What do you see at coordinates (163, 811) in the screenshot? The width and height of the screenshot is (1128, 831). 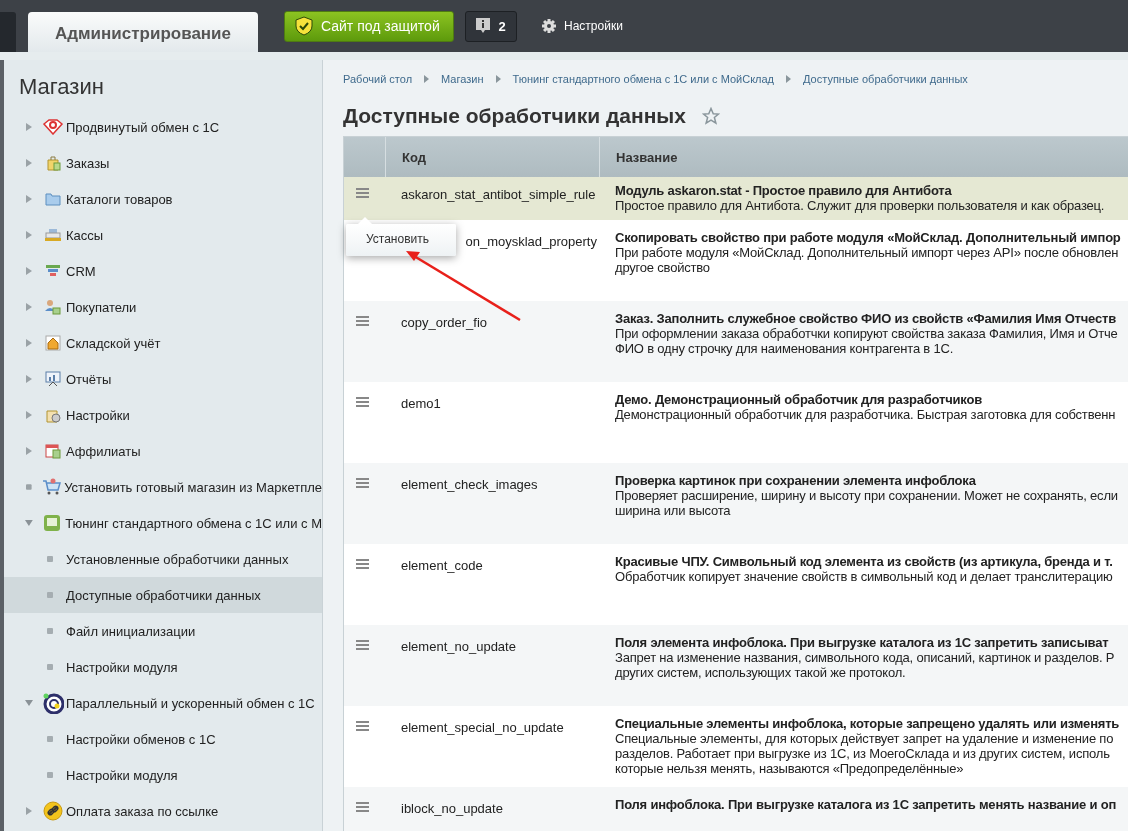 I see `sidebar-item: Оплата заказа по ссылке` at bounding box center [163, 811].